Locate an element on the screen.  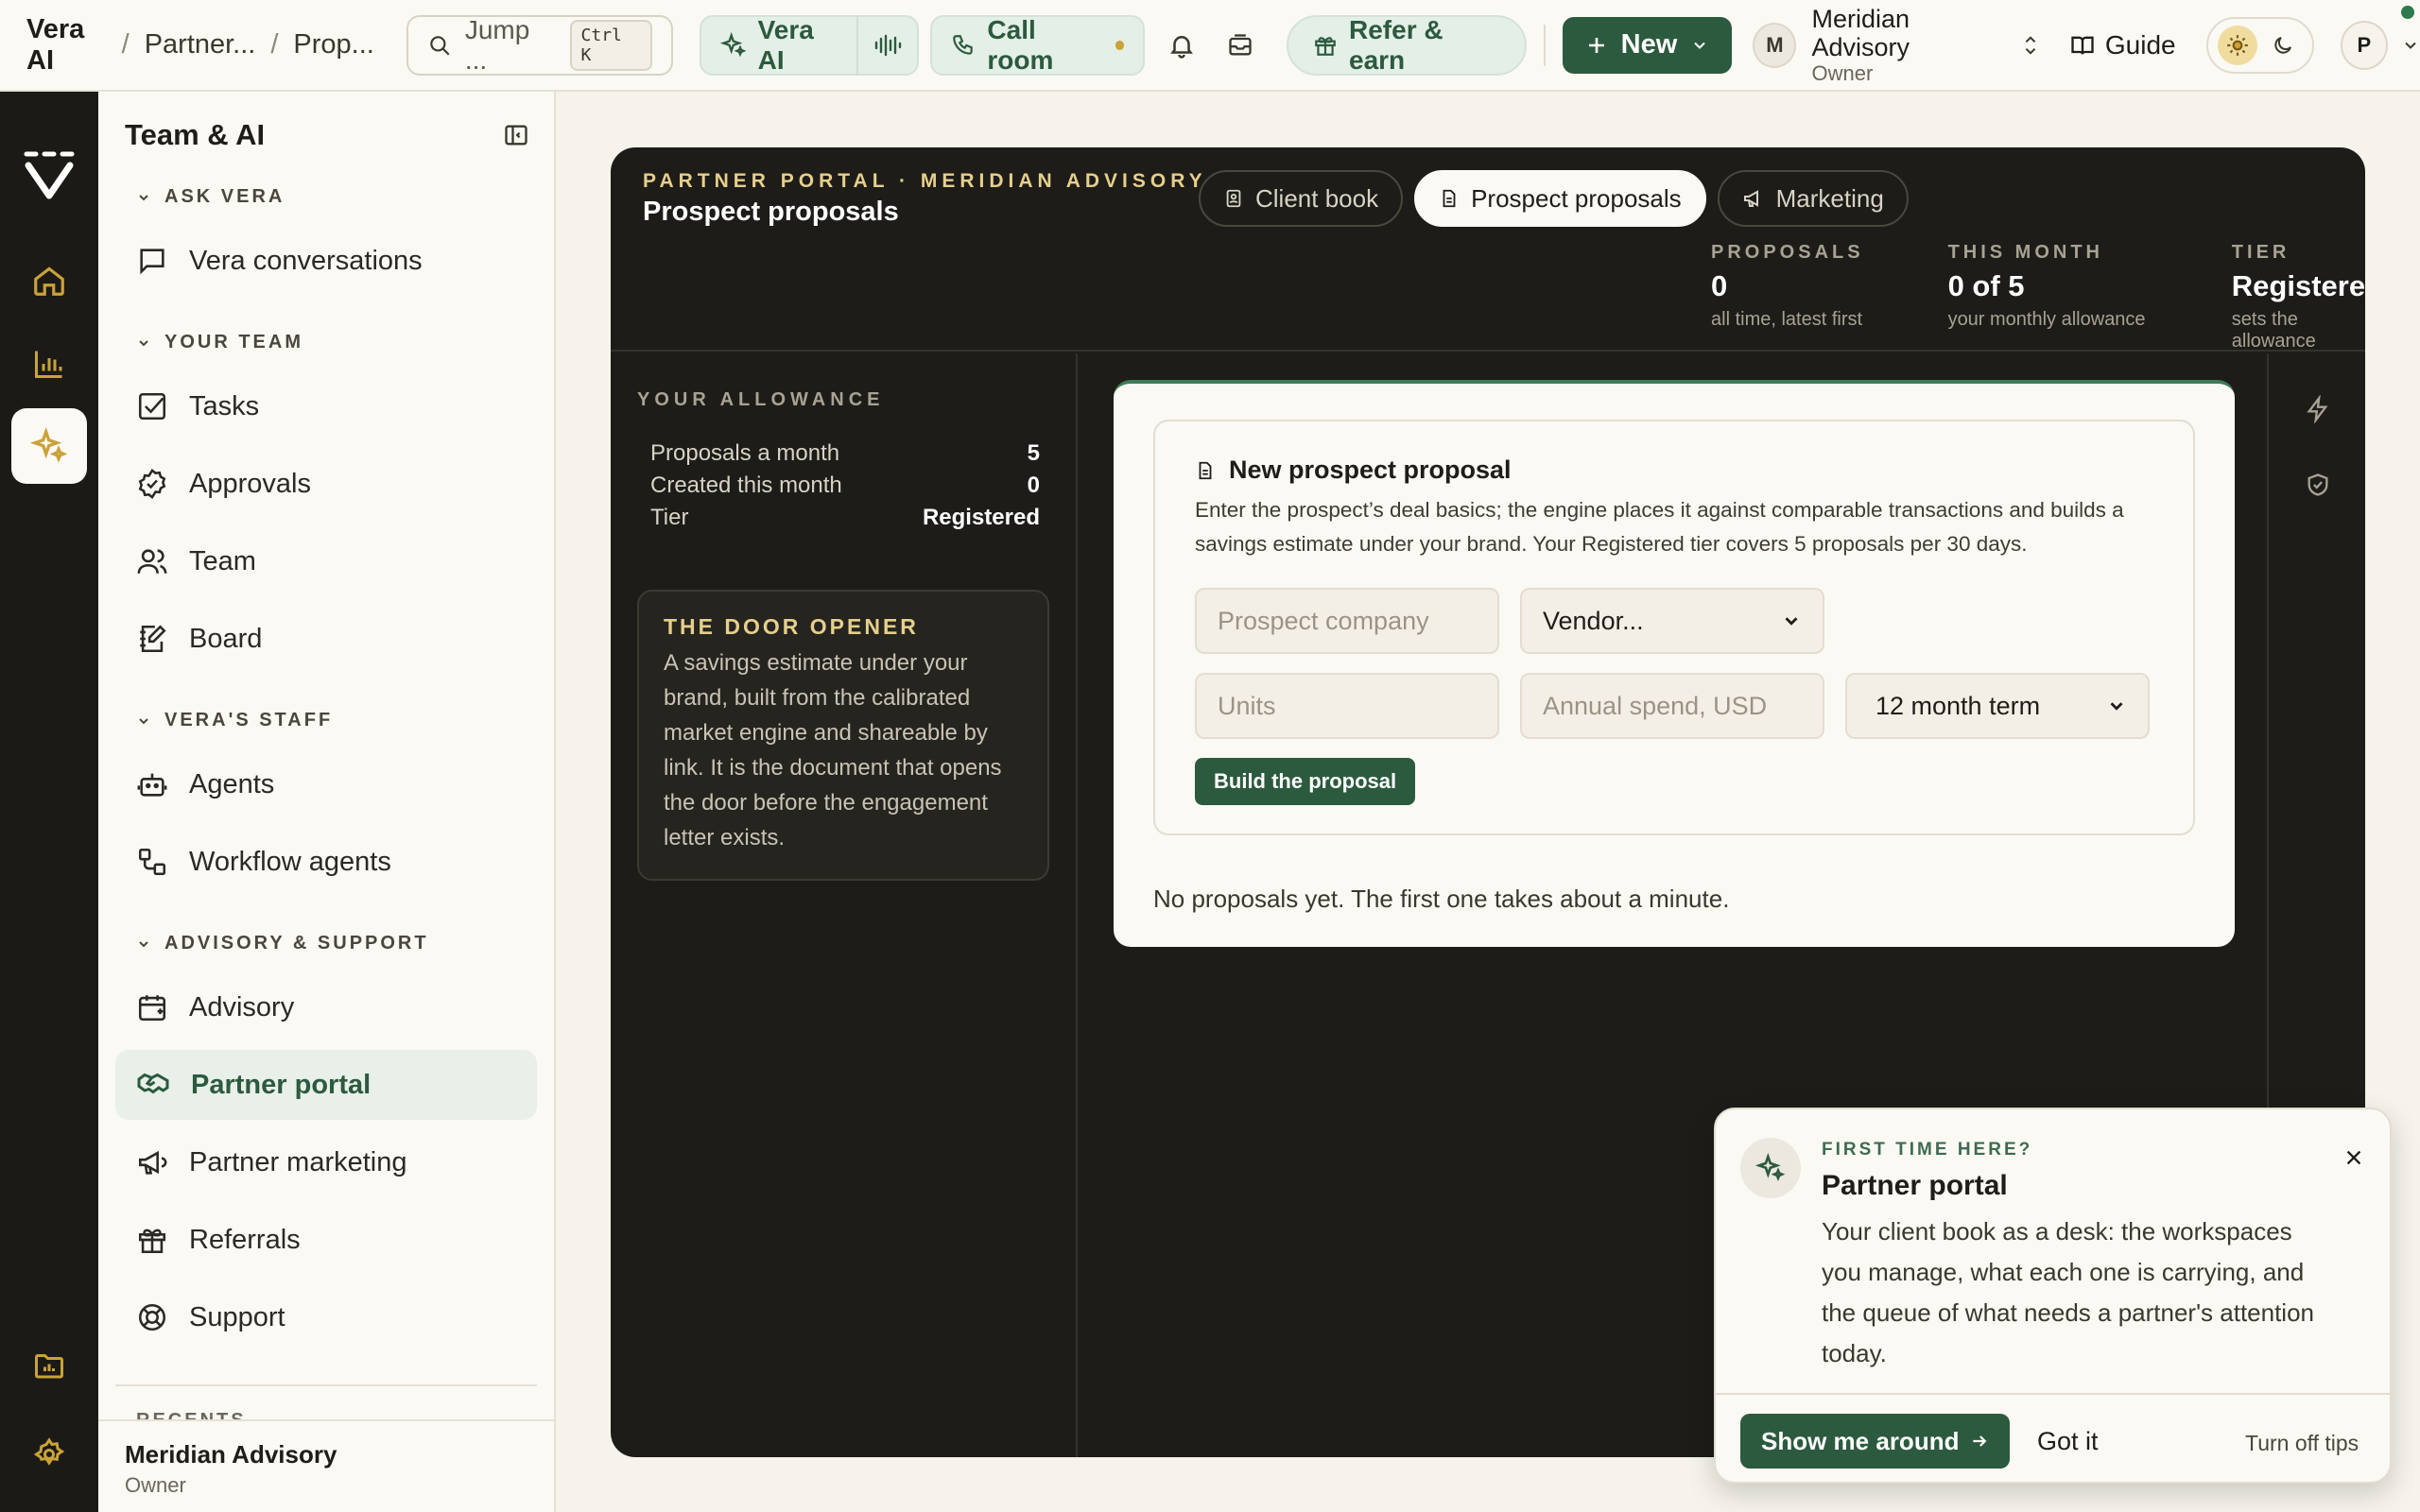
lightning-icon is located at coordinates (2318, 409).